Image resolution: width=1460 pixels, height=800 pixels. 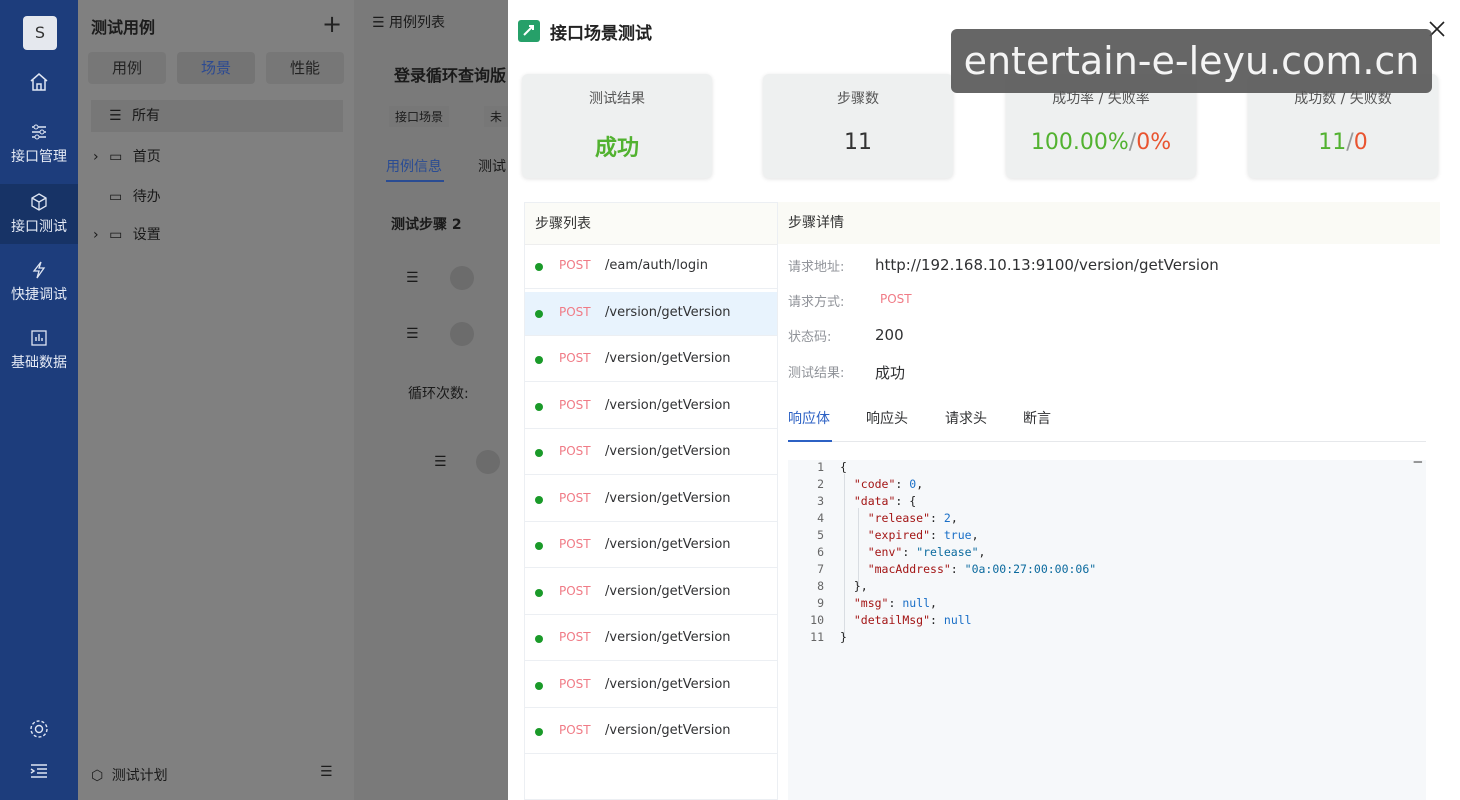 I want to click on avatar: S, so click(x=40, y=33).